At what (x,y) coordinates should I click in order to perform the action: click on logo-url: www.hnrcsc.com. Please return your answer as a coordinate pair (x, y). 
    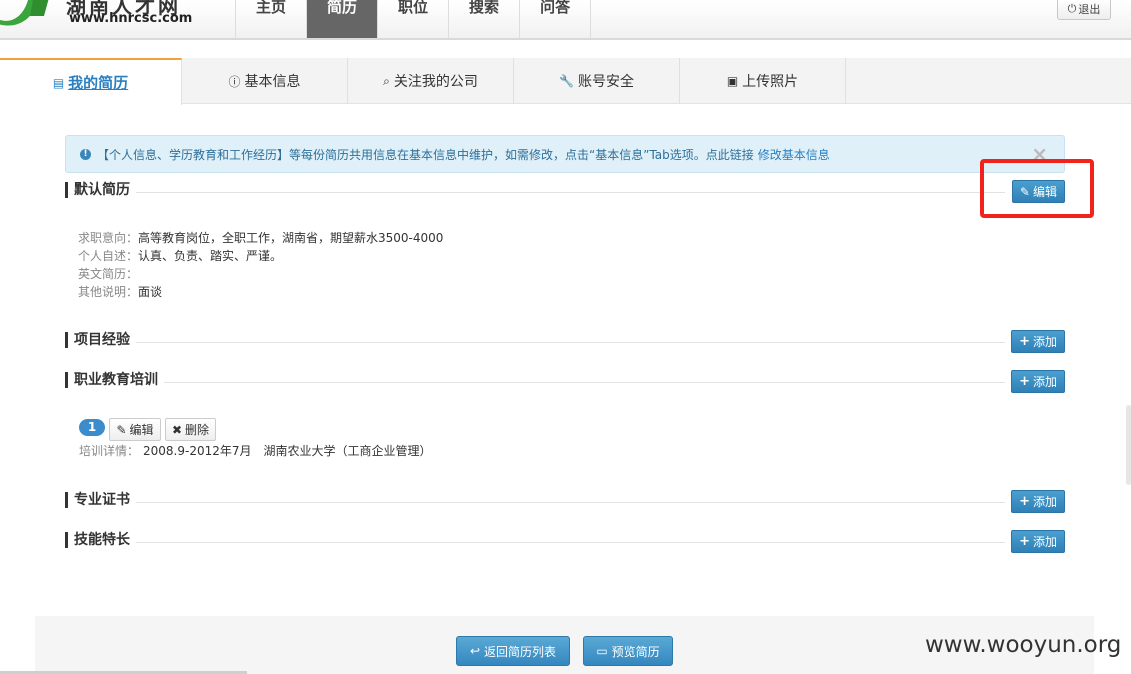
    Looking at the image, I should click on (130, 18).